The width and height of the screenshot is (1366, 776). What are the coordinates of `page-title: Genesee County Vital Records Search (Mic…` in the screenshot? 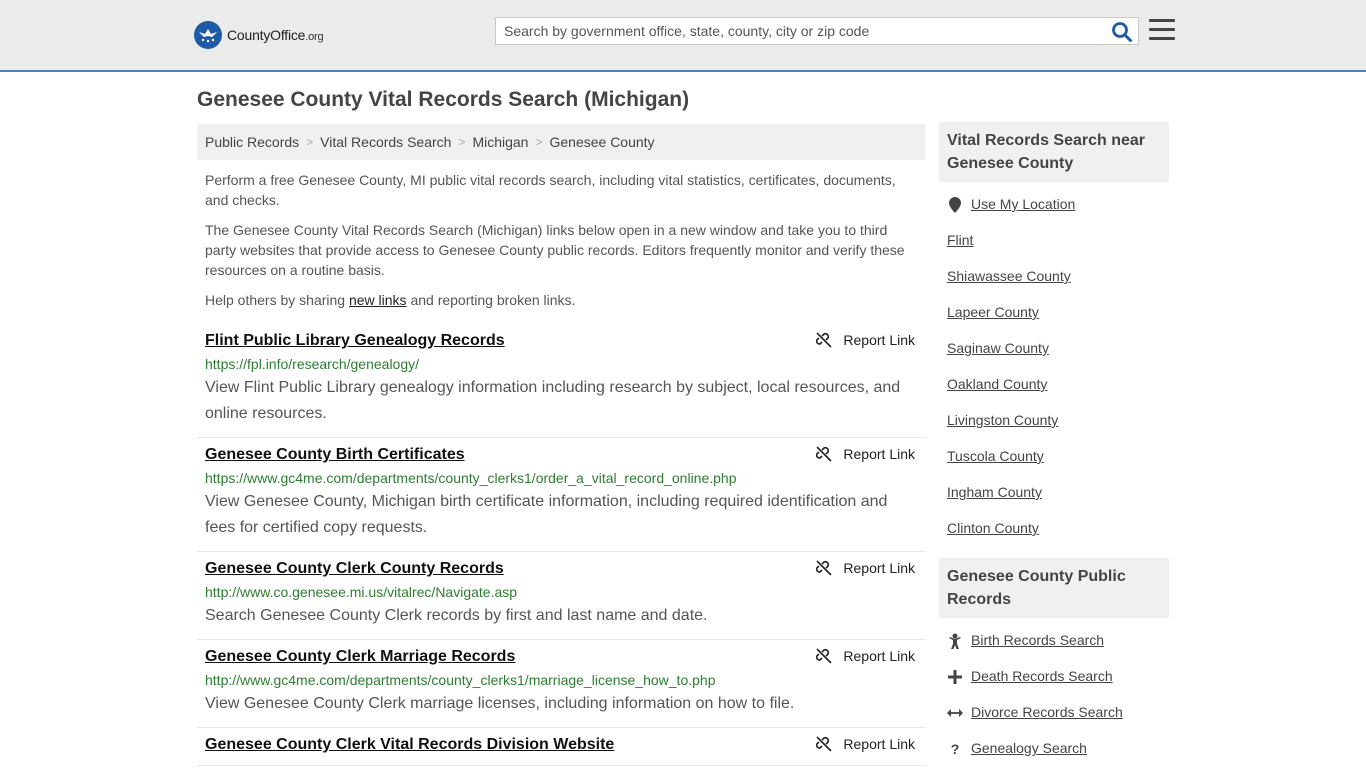 It's located at (443, 99).